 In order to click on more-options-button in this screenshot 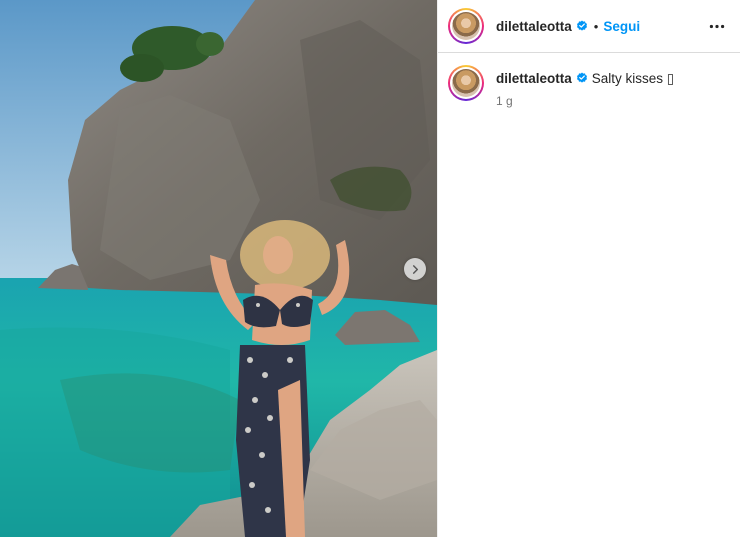, I will do `click(717, 26)`.